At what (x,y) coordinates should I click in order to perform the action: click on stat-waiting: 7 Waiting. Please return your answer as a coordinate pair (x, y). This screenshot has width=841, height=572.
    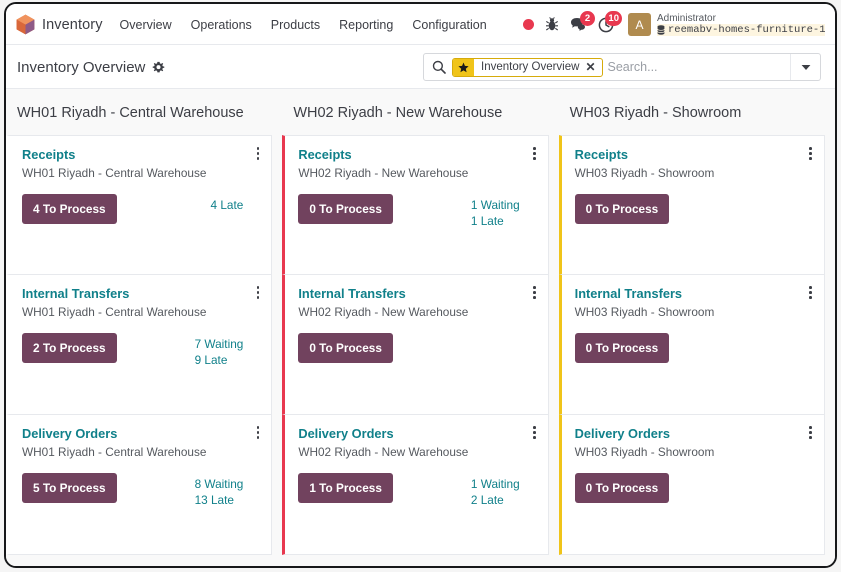
    Looking at the image, I should click on (219, 344).